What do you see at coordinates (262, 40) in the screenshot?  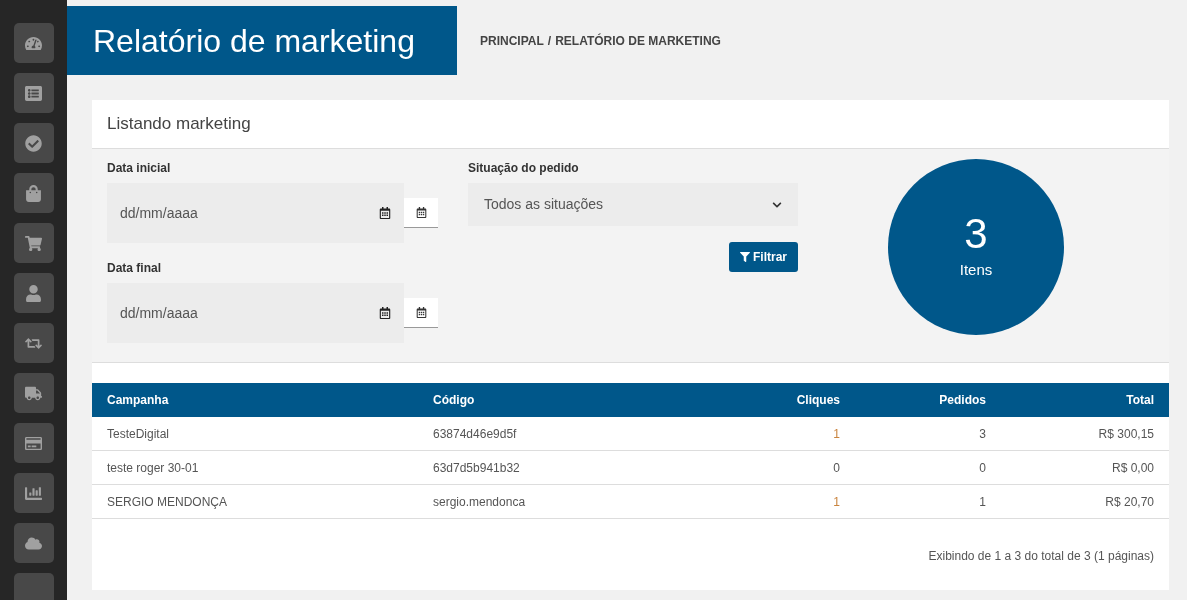 I see `page-title: Relatório de marketing` at bounding box center [262, 40].